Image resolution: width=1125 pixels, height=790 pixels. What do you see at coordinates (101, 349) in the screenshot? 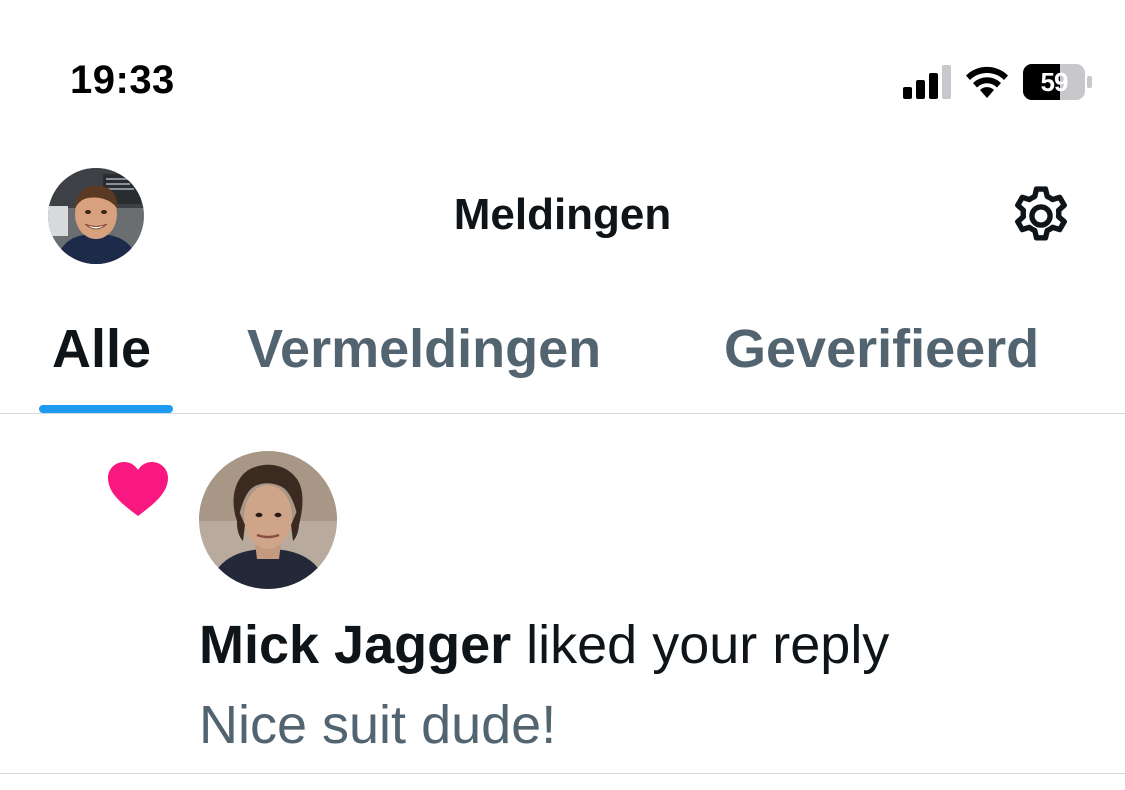
I see `tab-alle: Alle` at bounding box center [101, 349].